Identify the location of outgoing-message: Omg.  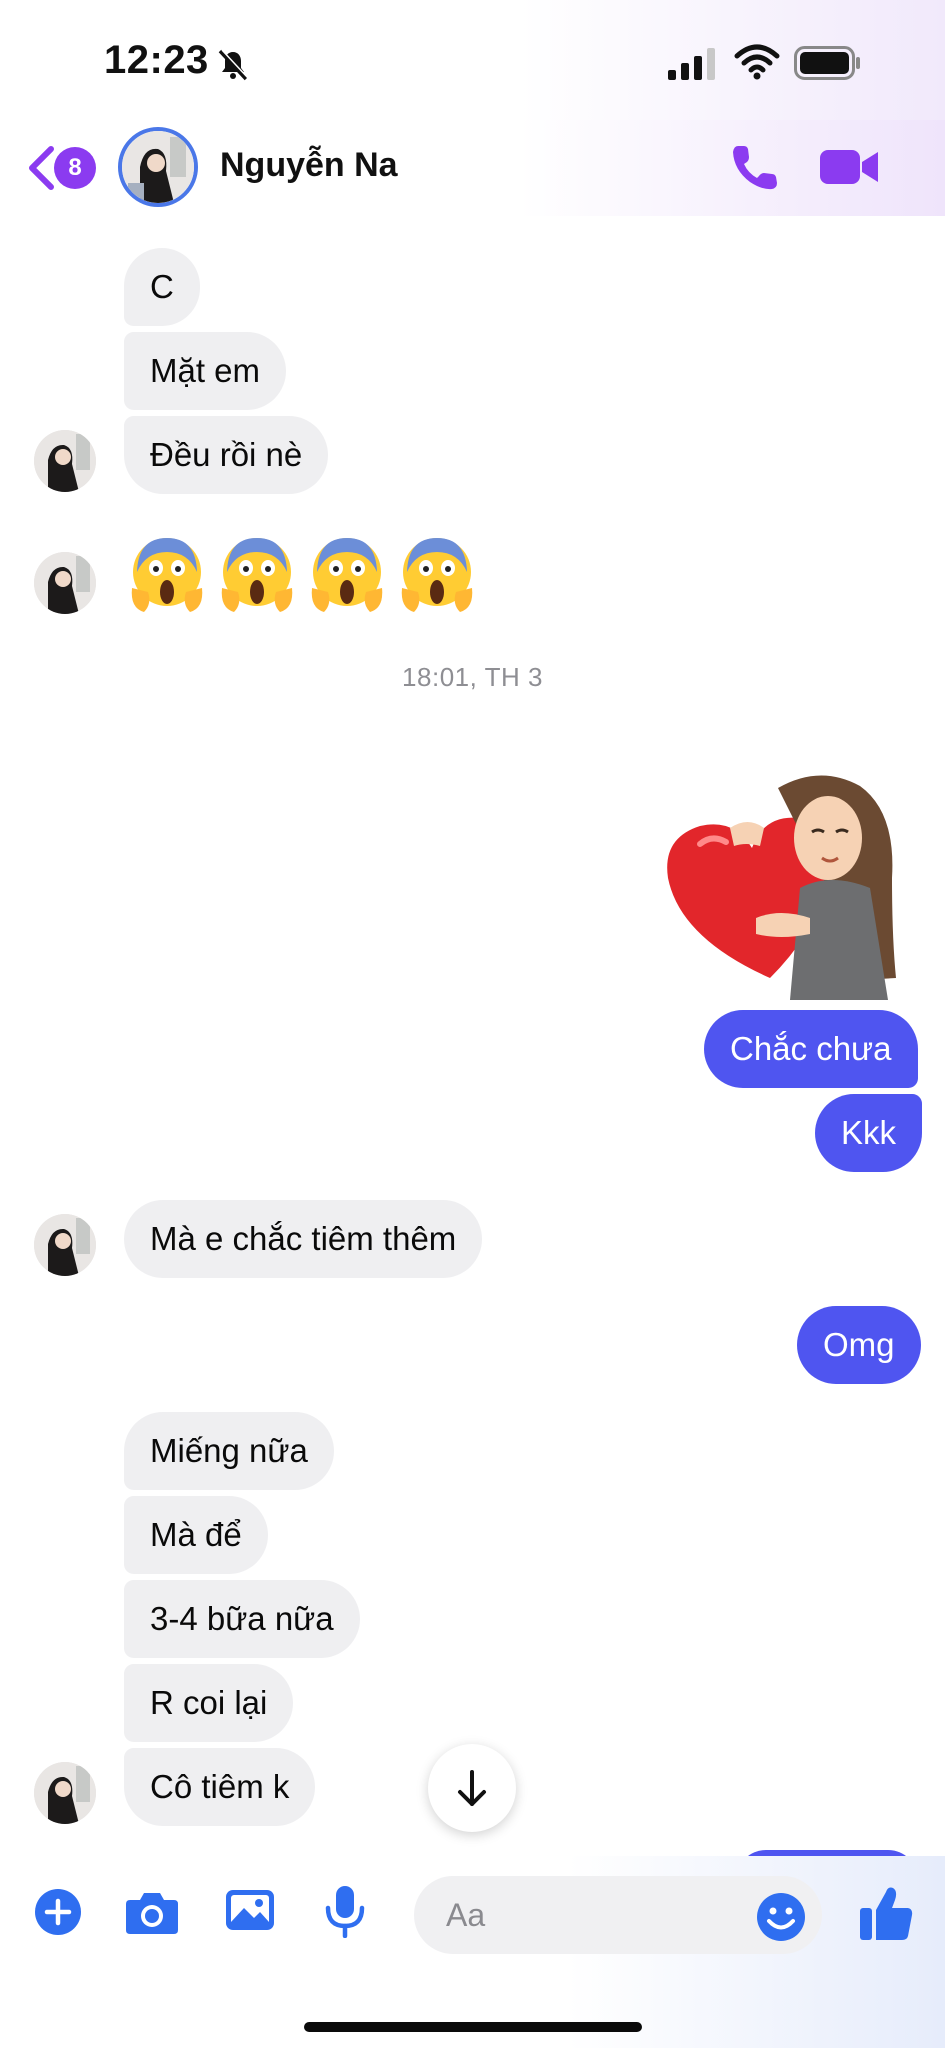
(859, 1345).